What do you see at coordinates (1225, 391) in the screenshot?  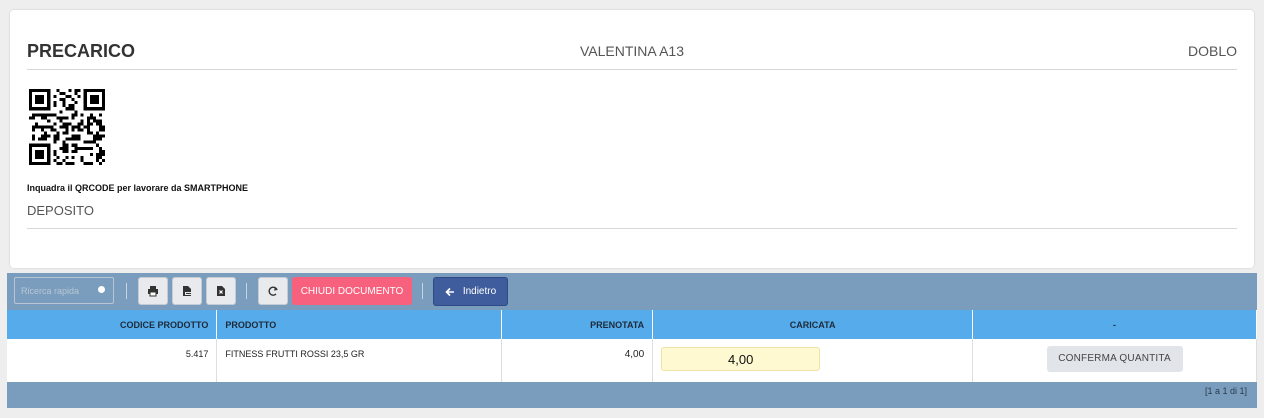 I see `pager-info: [1 a 1 di 1]` at bounding box center [1225, 391].